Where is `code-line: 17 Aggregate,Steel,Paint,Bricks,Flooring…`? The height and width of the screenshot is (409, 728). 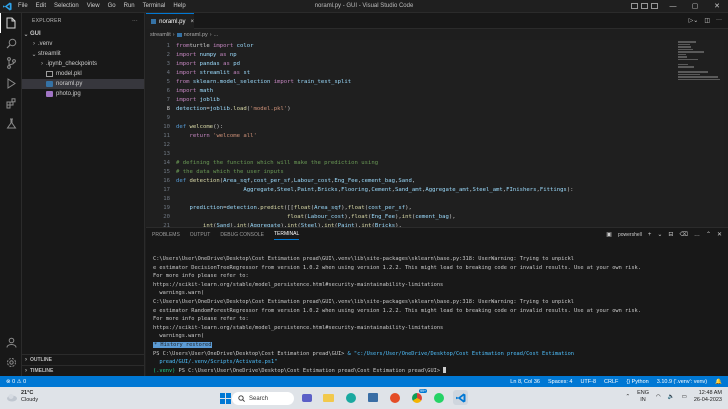 code-line: 17 Aggregate,Steel,Paint,Bricks,Flooring… is located at coordinates (410, 190).